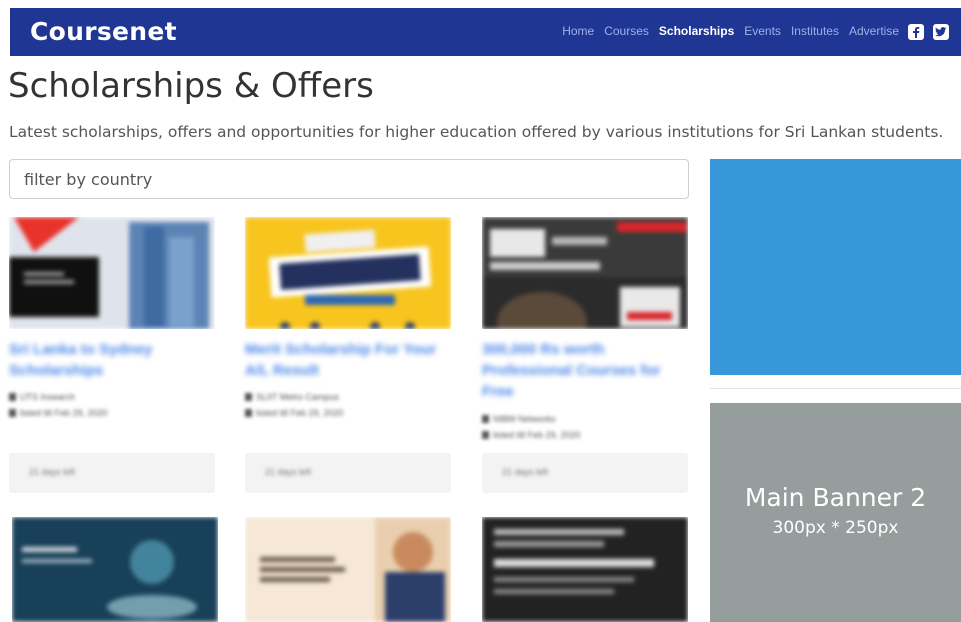 Image resolution: width=961 pixels, height=622 pixels. I want to click on nav-link-institutes: Institutes, so click(815, 31).